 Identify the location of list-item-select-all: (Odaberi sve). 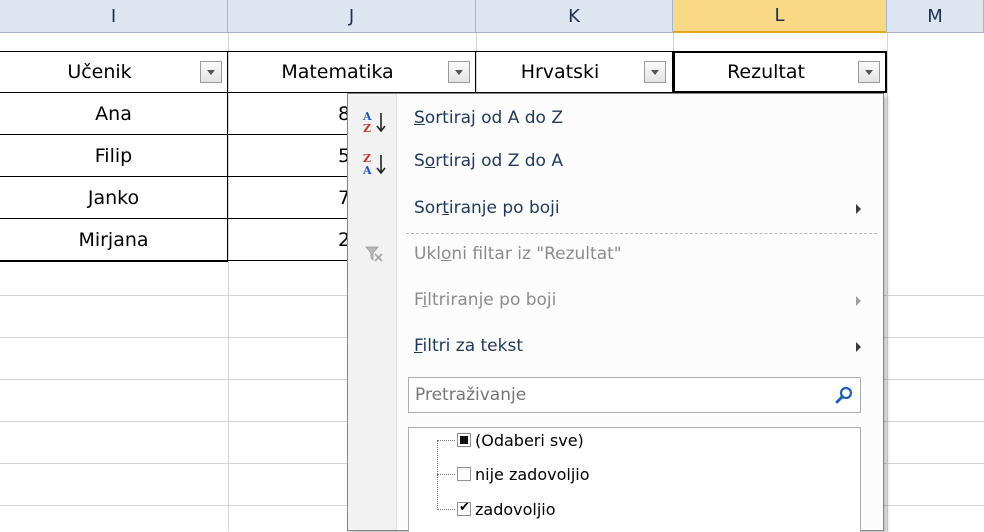
(520, 440).